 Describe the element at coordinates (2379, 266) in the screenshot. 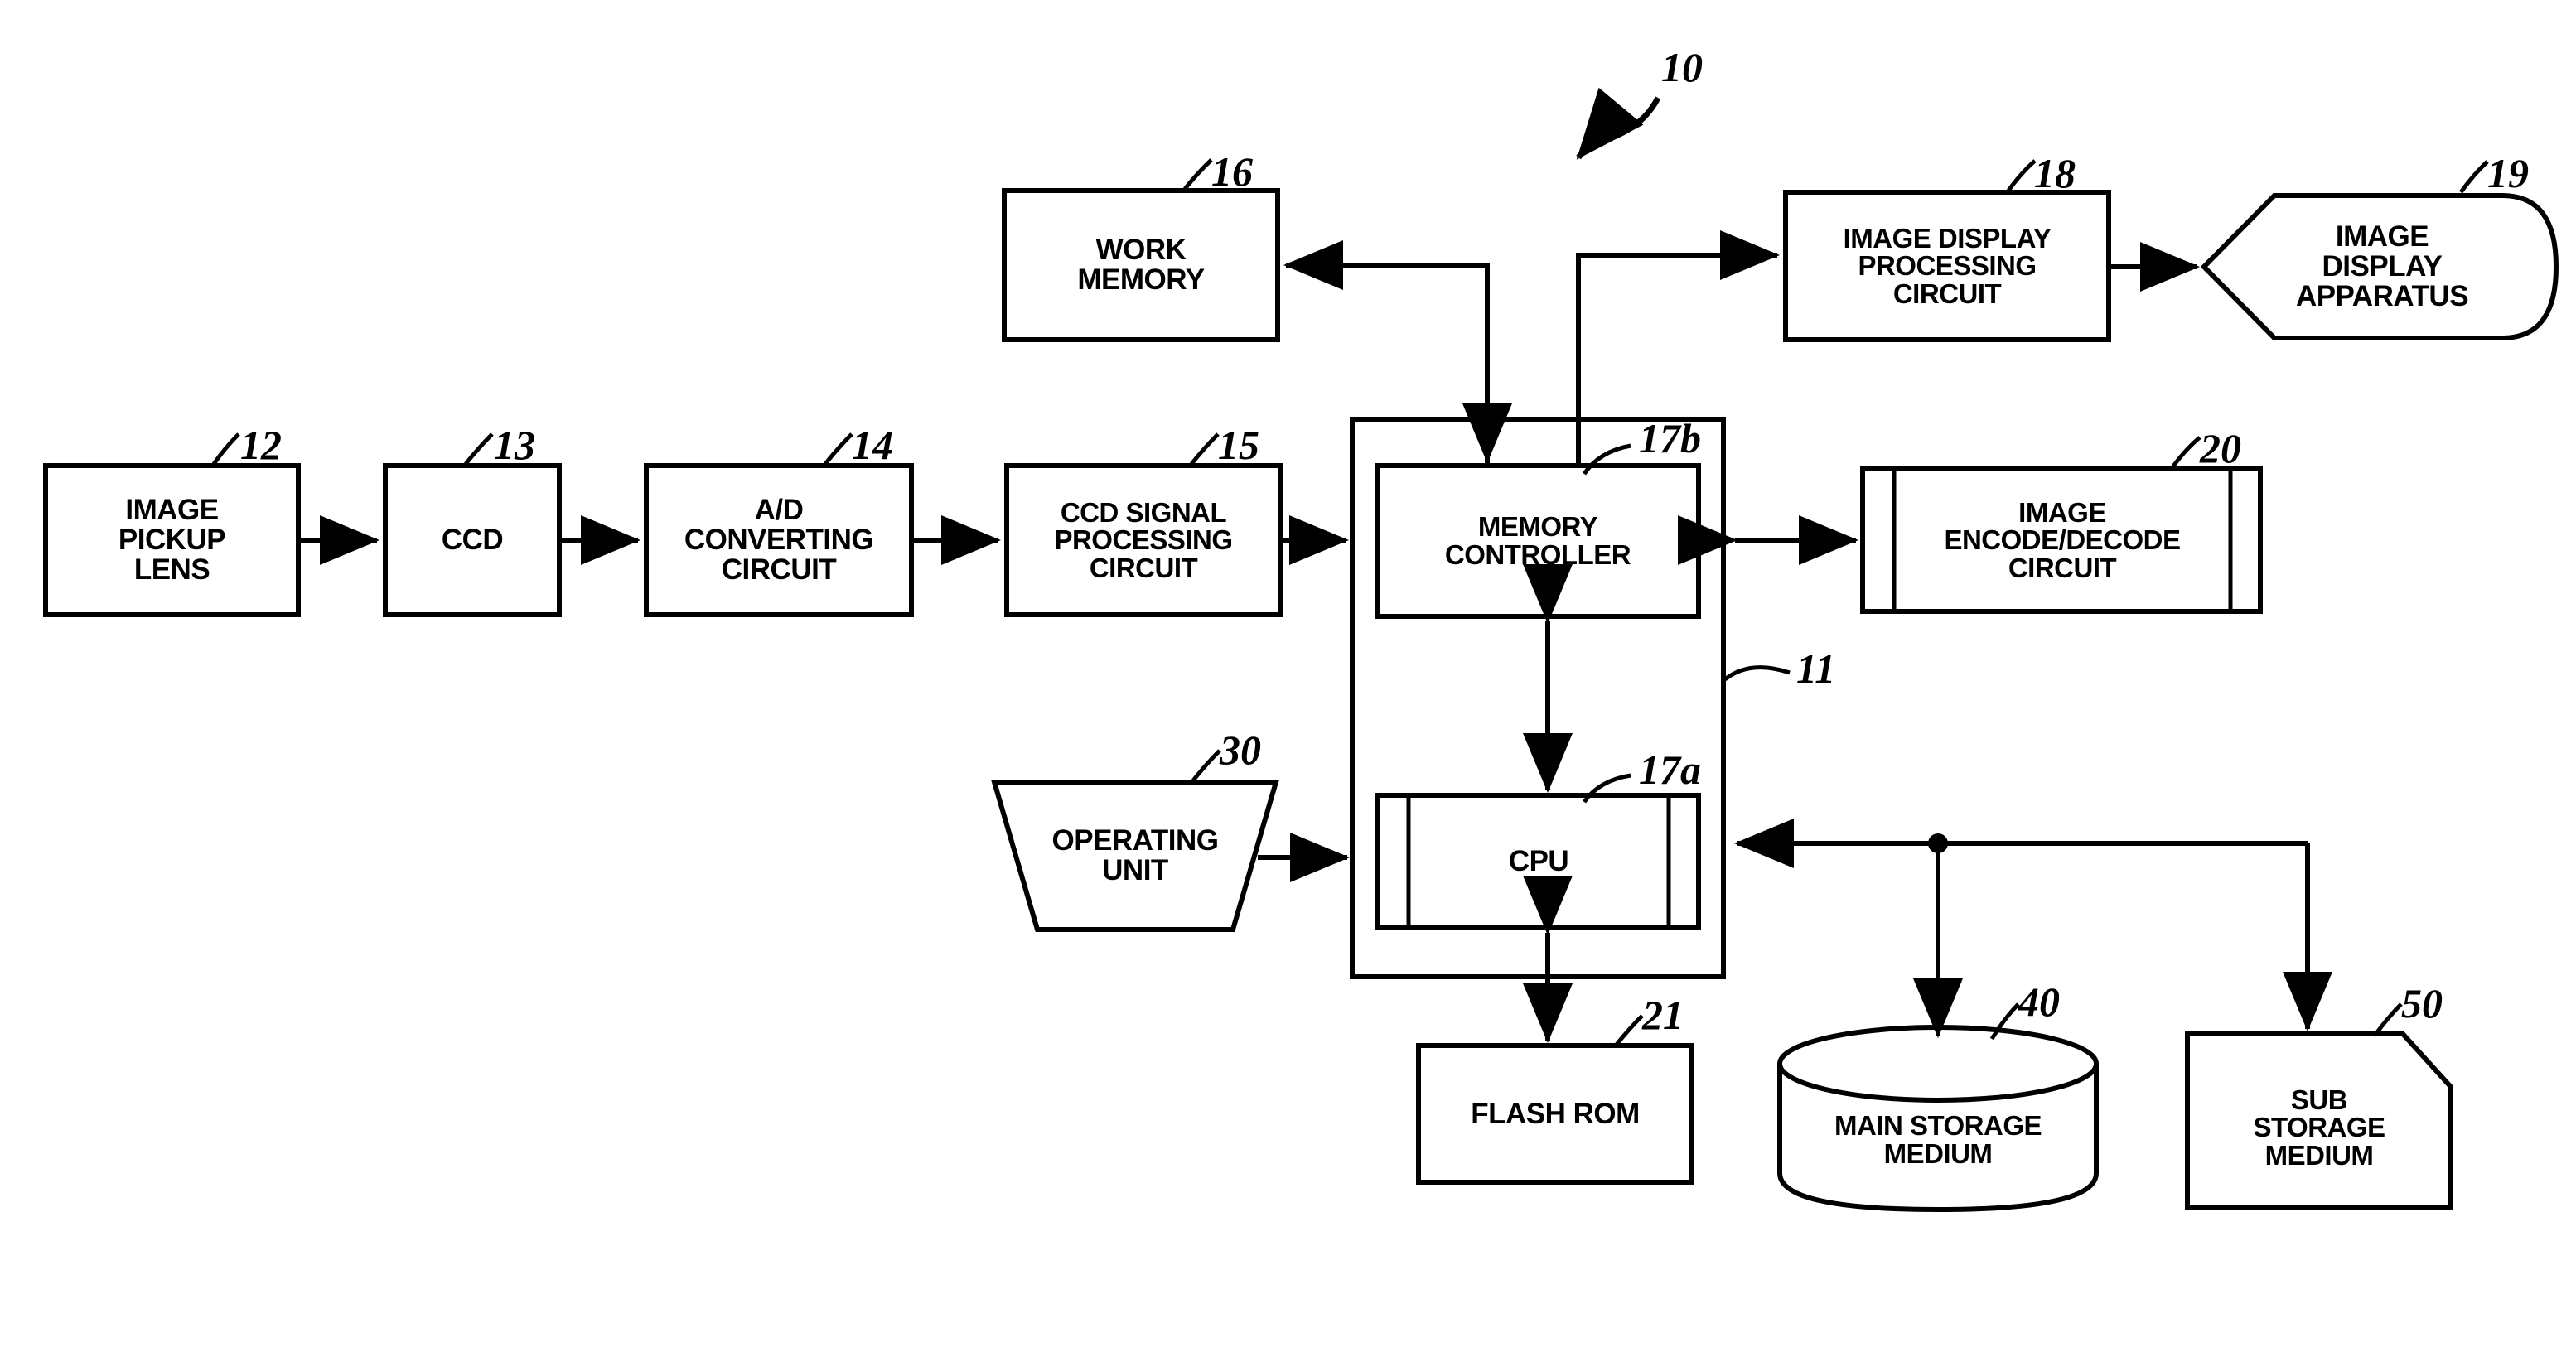

I see `node-image-display-apparatus-shape` at that location.